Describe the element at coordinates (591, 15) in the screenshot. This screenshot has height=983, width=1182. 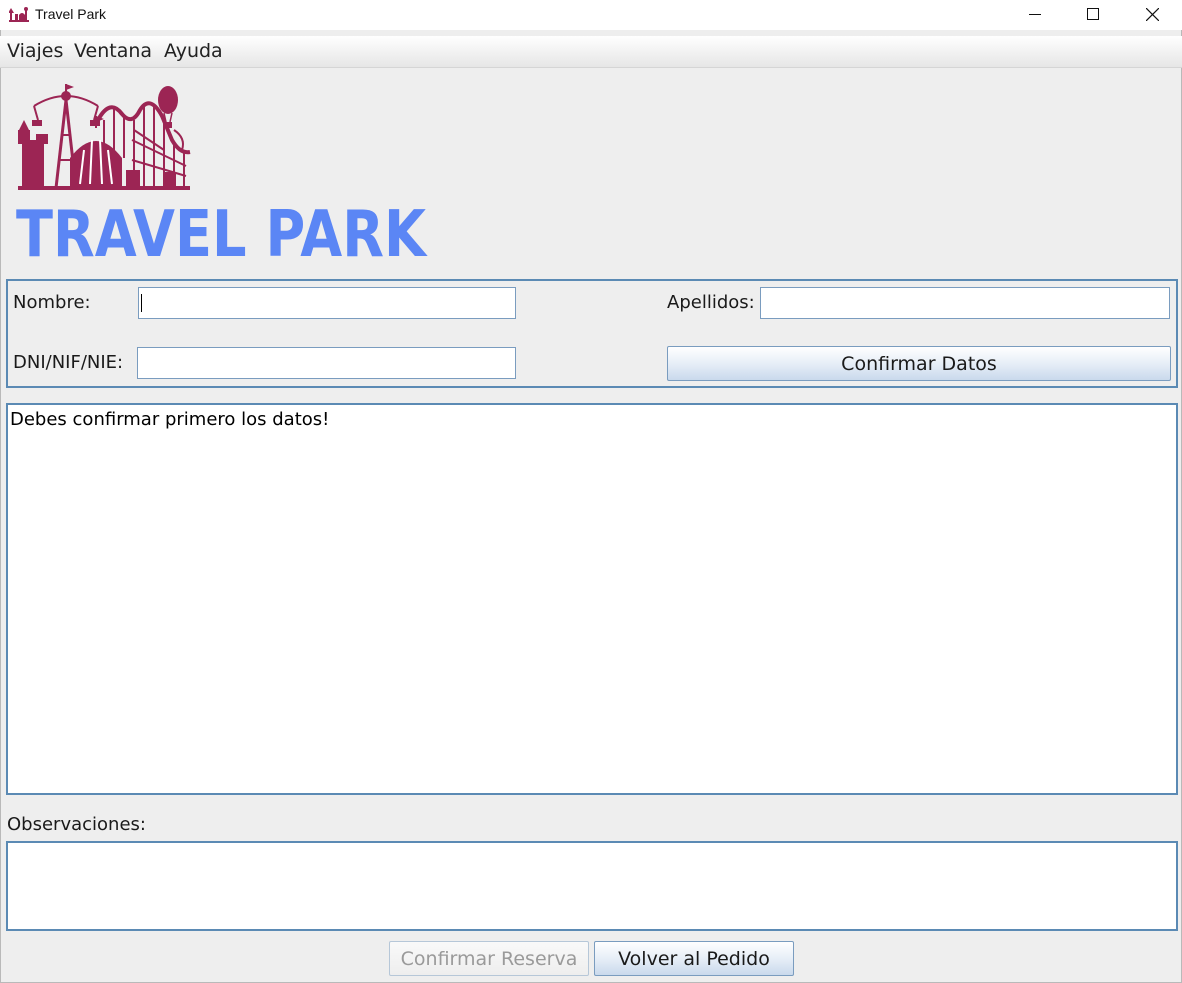
I see `title-bar: Travel Park` at that location.